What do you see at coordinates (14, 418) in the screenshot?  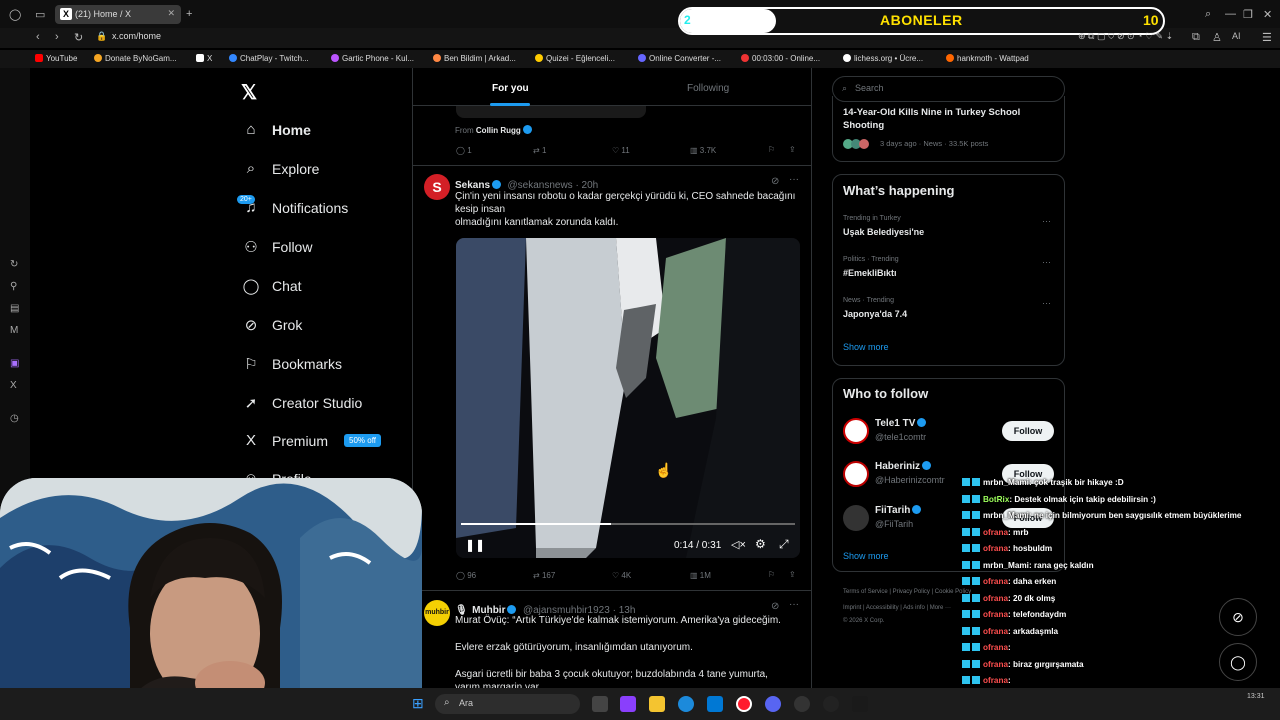 I see `clock-icon: ◷` at bounding box center [14, 418].